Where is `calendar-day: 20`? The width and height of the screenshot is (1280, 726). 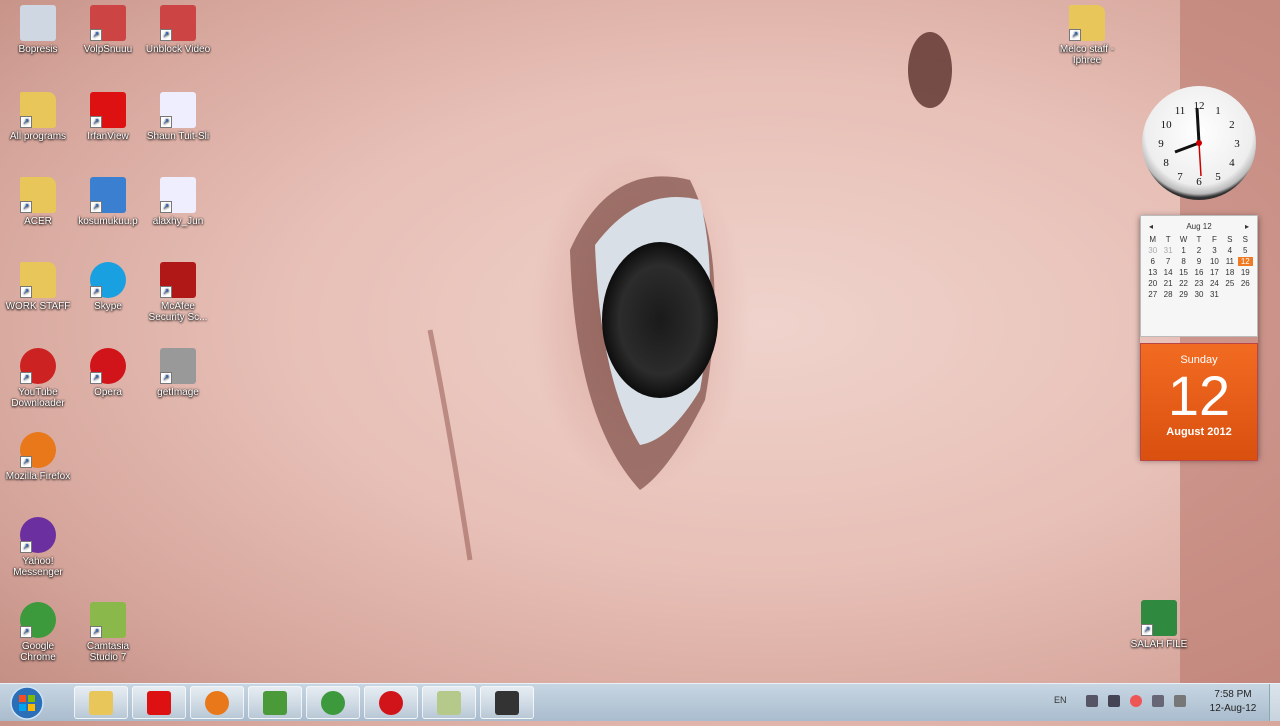 calendar-day: 20 is located at coordinates (1152, 283).